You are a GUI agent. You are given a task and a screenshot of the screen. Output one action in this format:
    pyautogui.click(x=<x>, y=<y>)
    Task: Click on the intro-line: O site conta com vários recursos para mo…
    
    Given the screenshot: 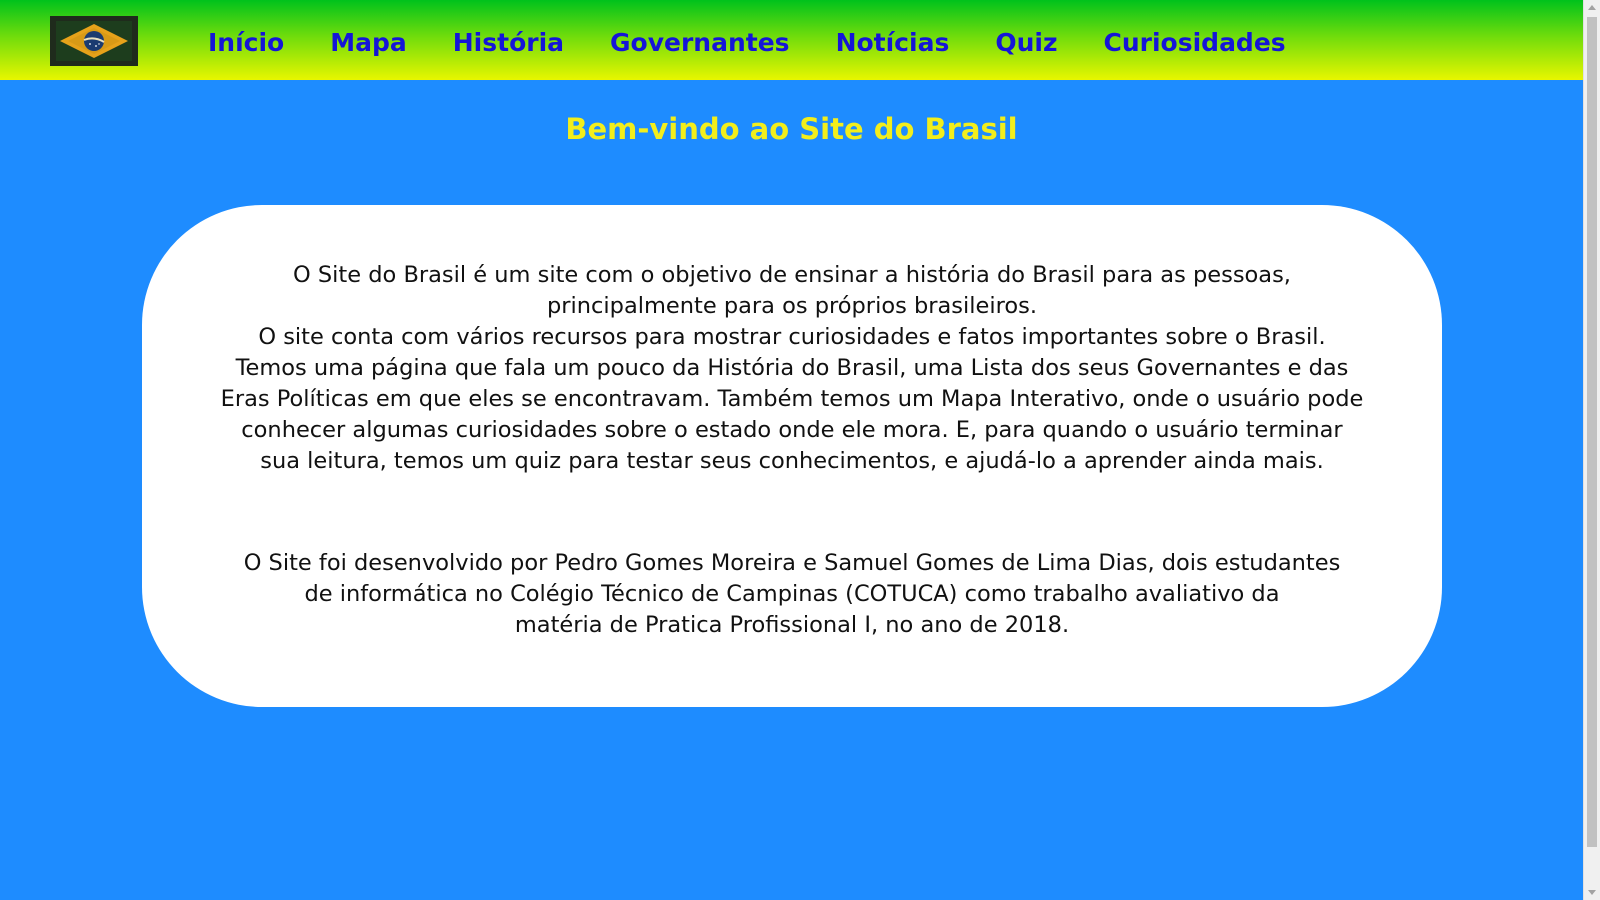 What is the action you would take?
    pyautogui.click(x=792, y=337)
    